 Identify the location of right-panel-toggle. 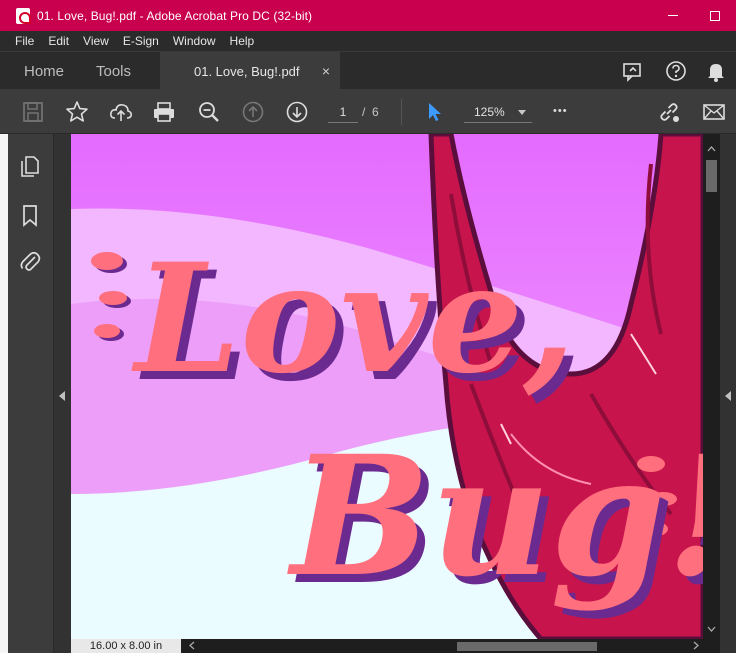
(728, 393).